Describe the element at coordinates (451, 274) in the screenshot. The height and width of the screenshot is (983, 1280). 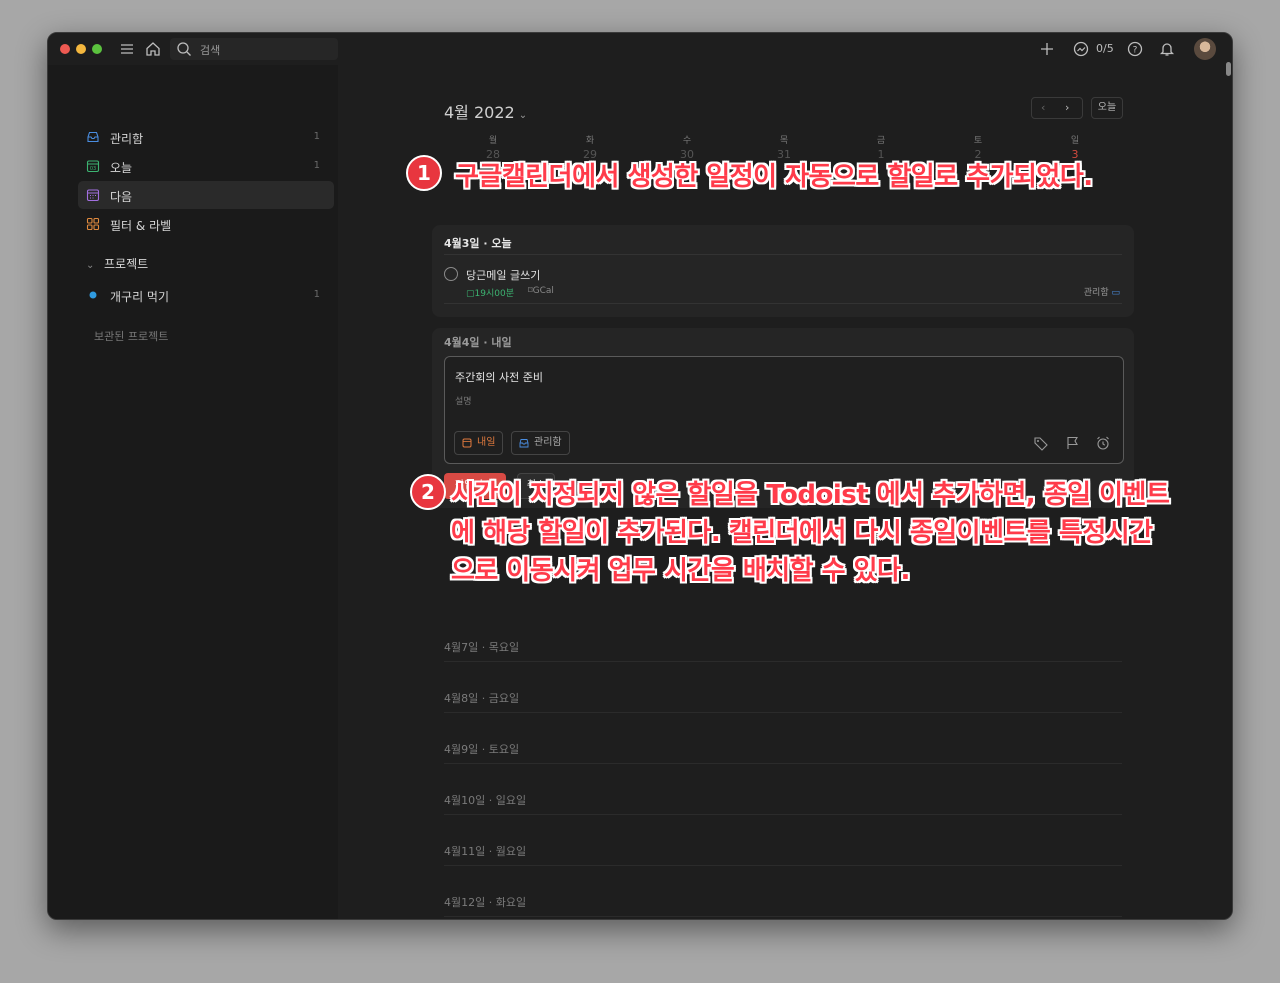
I see `task-checkbox` at that location.